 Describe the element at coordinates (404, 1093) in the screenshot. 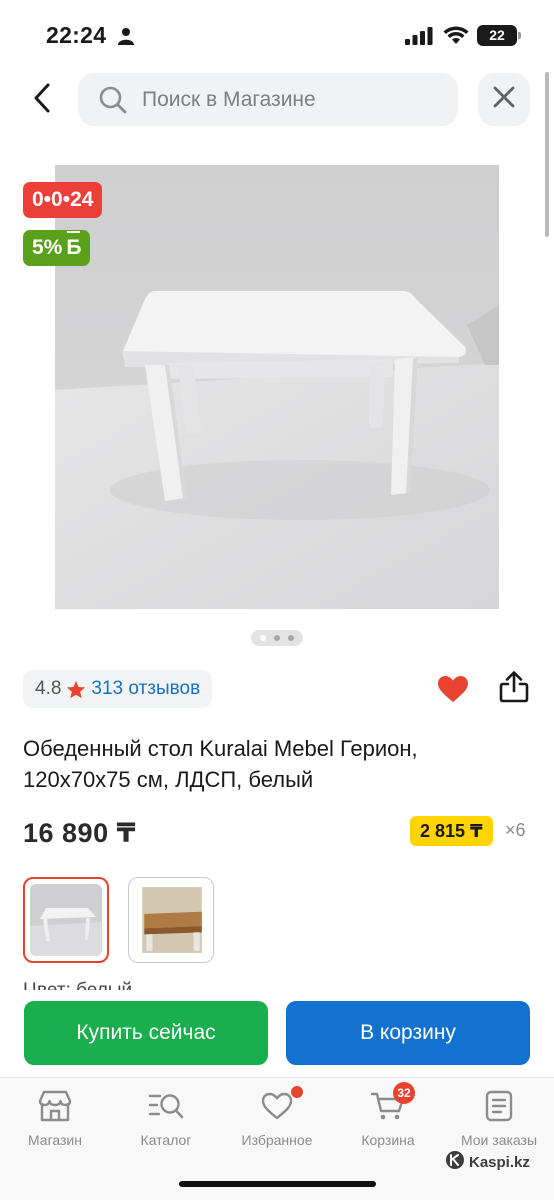

I see `cart-count-badge: 32` at that location.